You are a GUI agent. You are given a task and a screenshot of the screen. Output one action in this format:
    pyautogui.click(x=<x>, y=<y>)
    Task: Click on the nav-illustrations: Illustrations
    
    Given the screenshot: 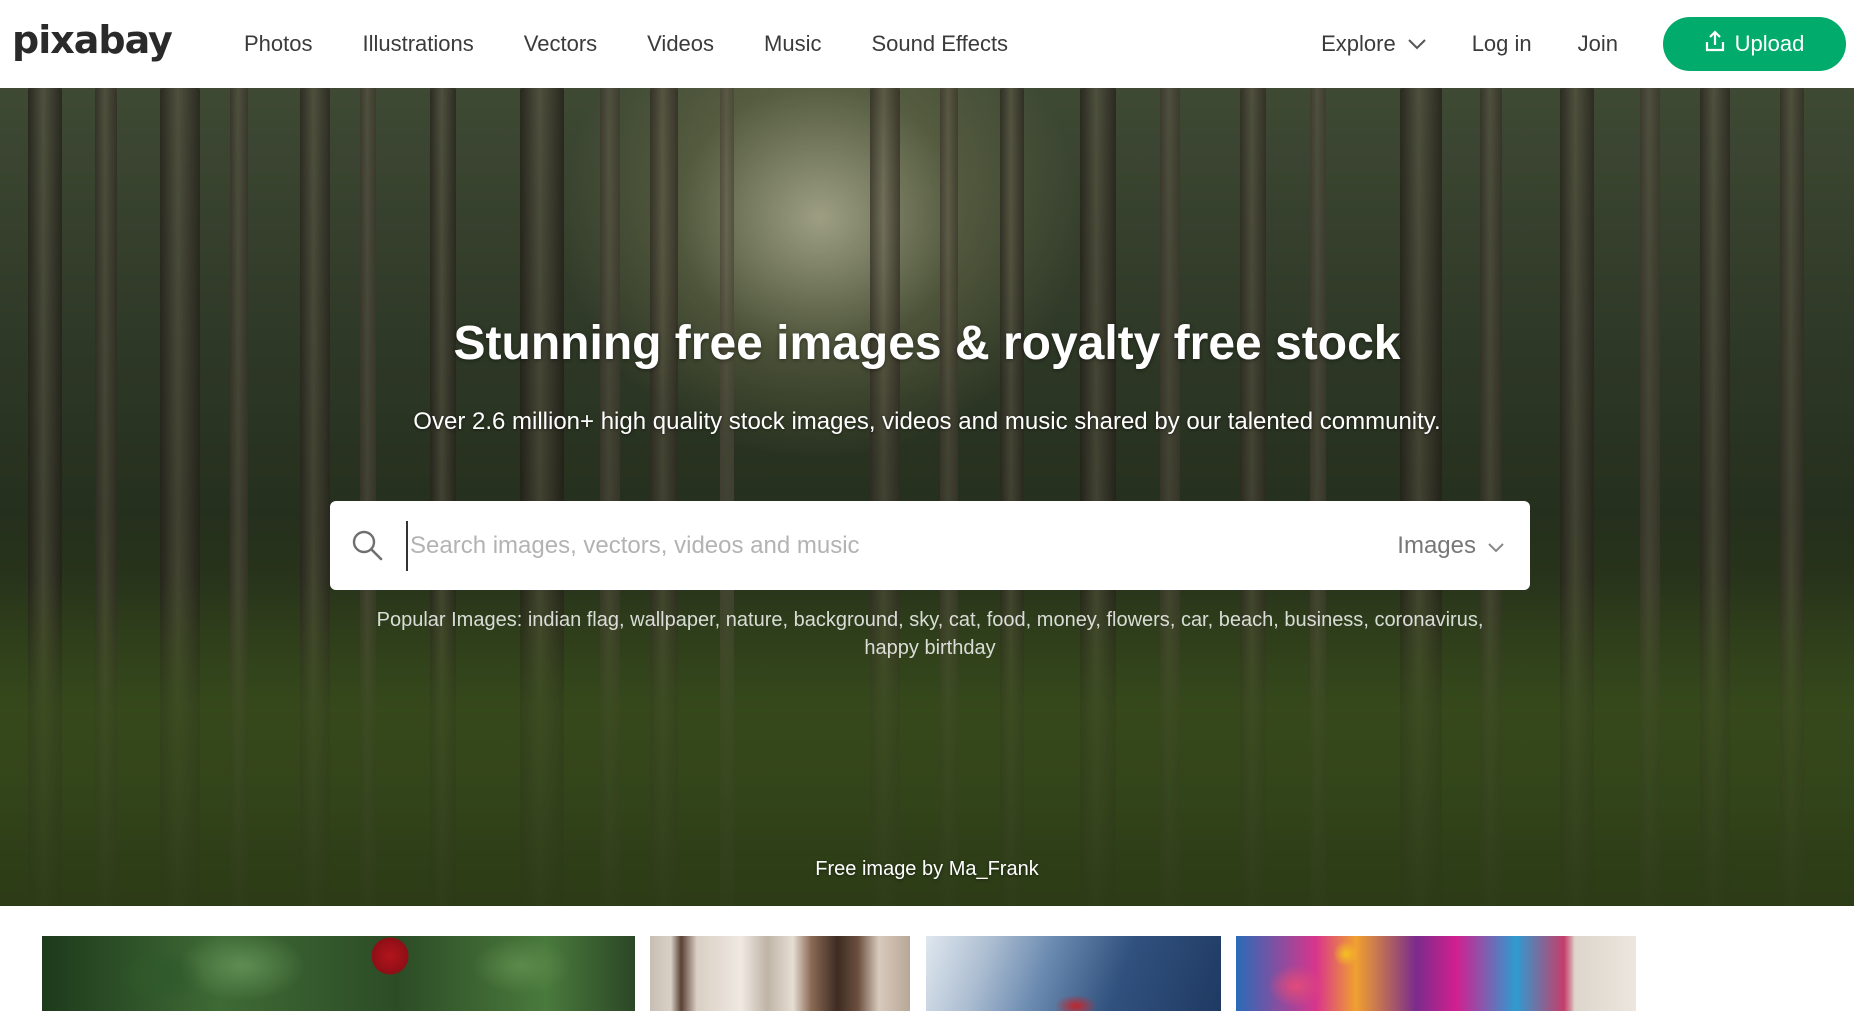 What is the action you would take?
    pyautogui.click(x=418, y=44)
    